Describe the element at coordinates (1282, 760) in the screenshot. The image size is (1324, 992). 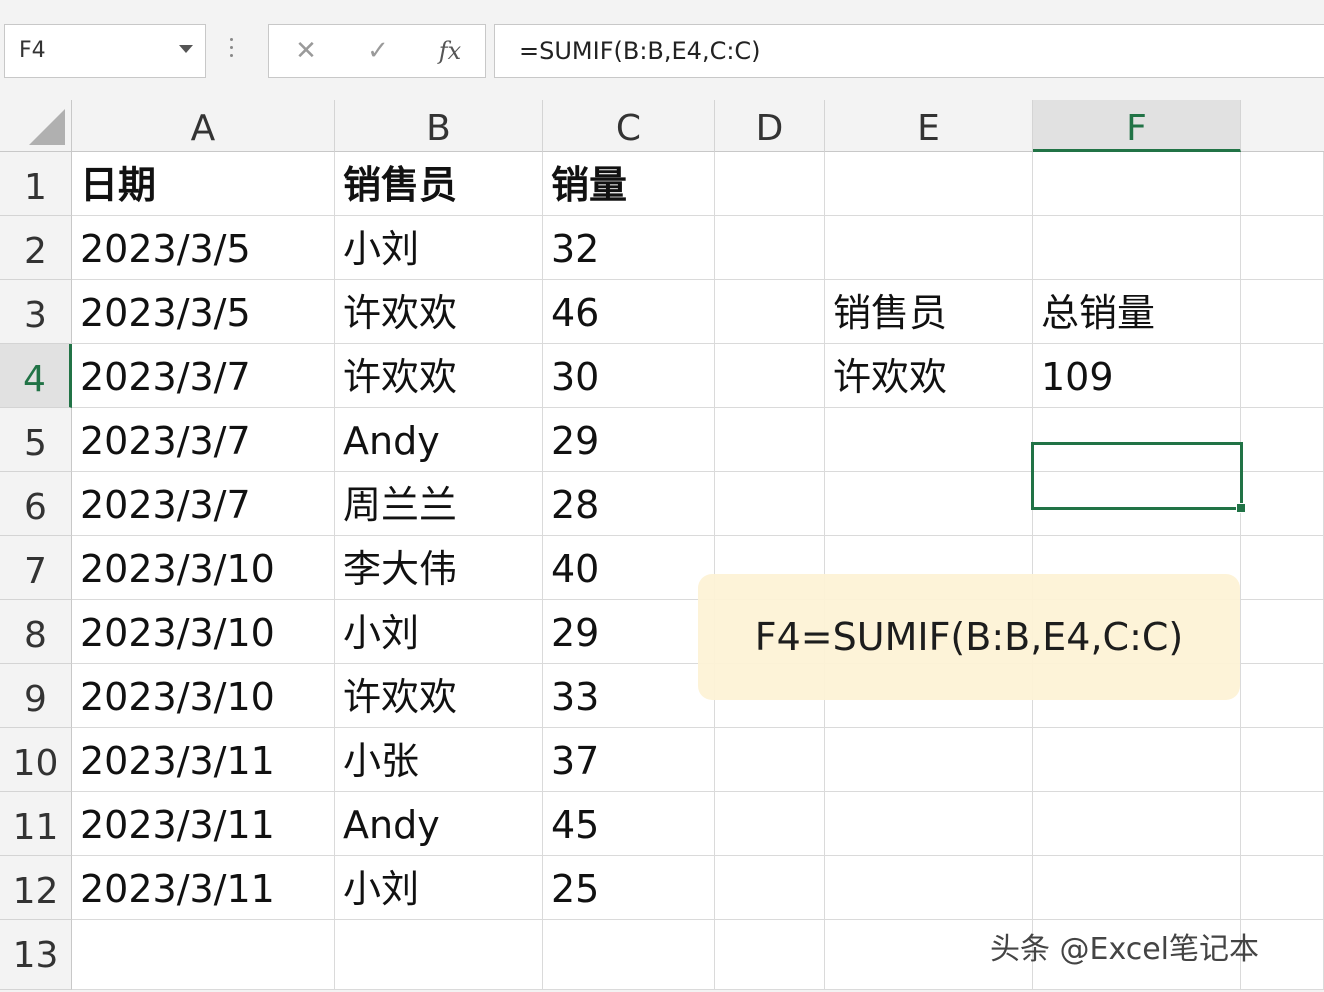
I see `cell-g10` at that location.